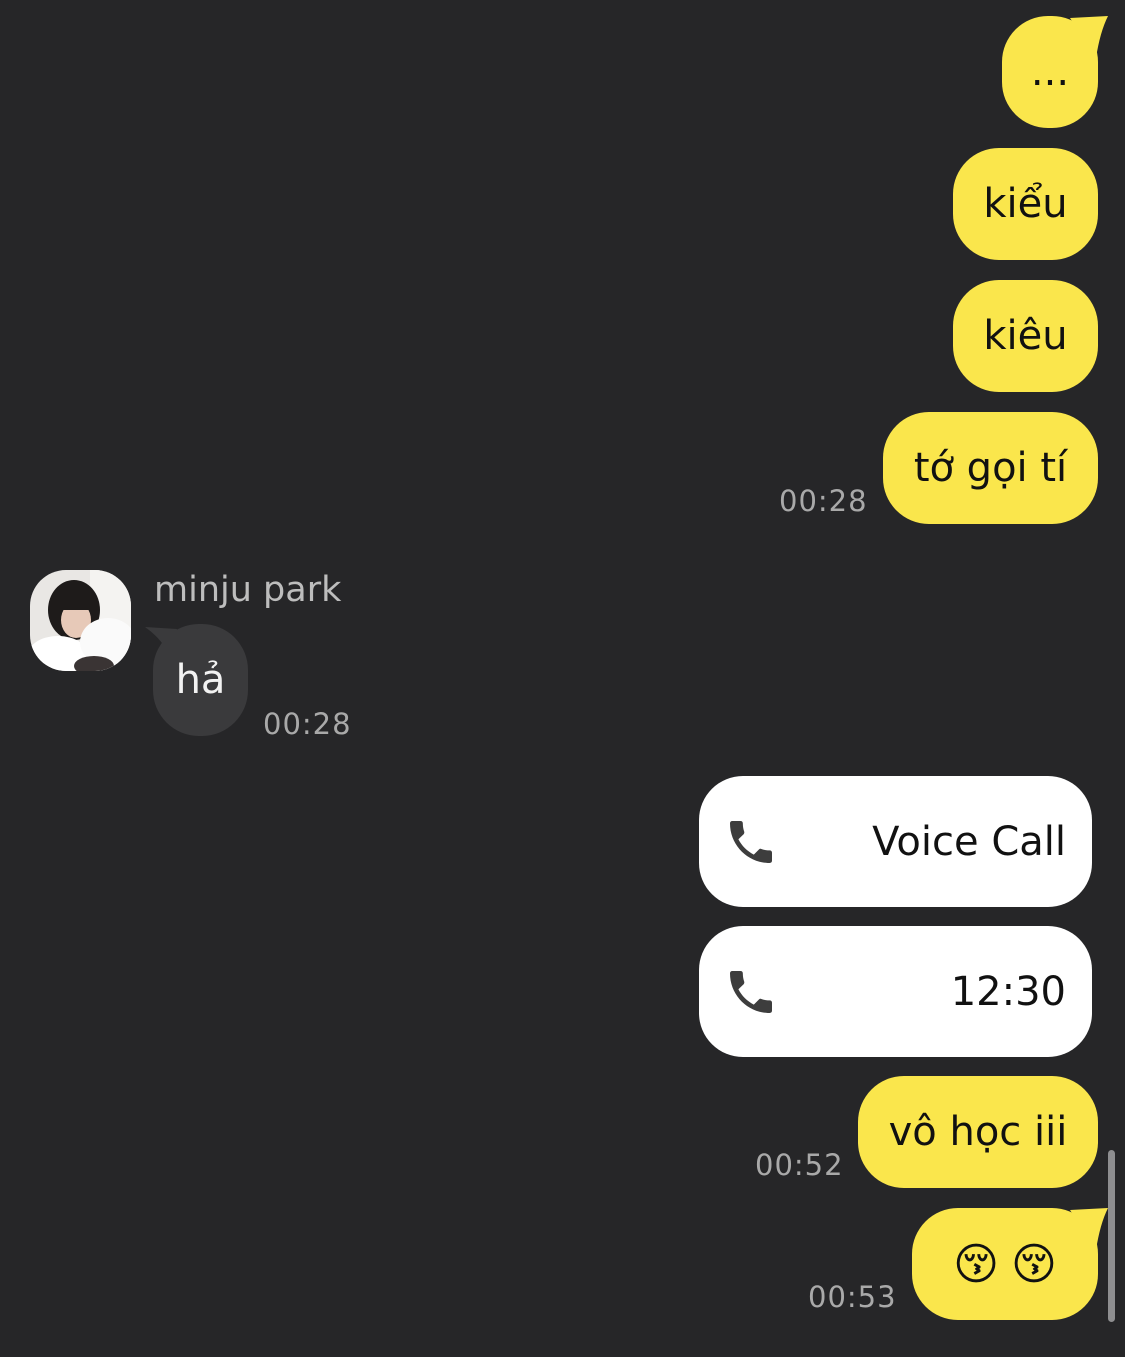 This screenshot has width=1125, height=1357. I want to click on message-text: tớ gọi tí, so click(990, 468).